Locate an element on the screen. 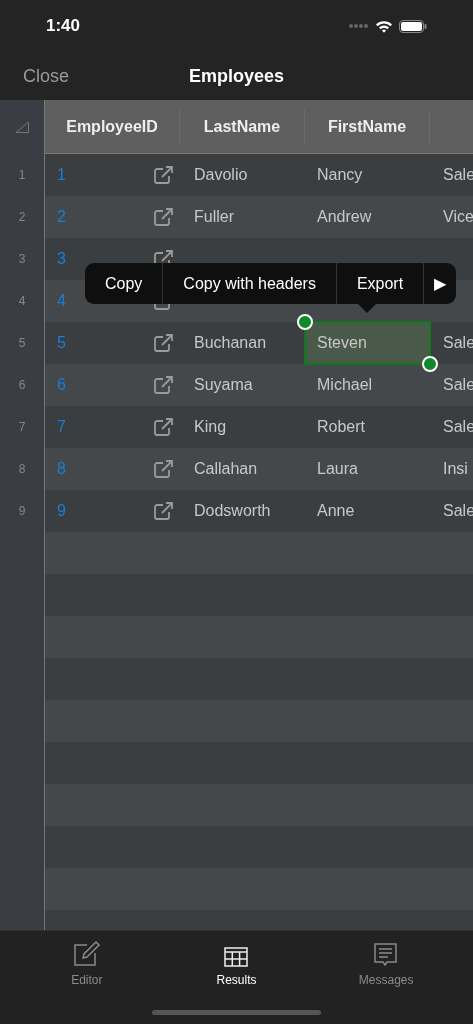 This screenshot has width=473, height=1024. table-cell: Nancy is located at coordinates (367, 175).